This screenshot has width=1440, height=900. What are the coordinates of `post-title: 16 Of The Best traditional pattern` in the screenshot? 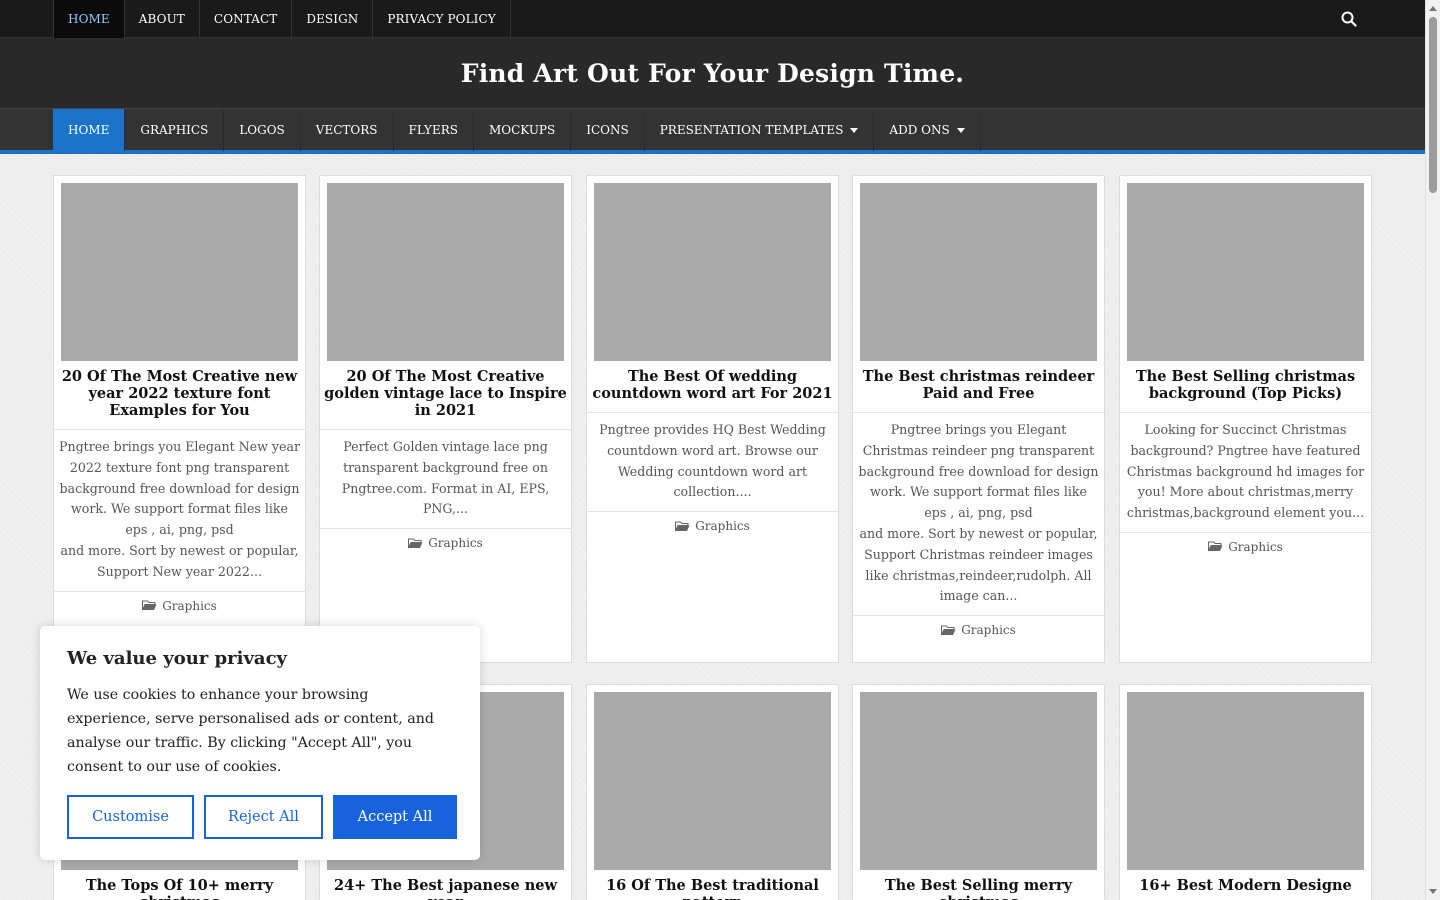 It's located at (712, 885).